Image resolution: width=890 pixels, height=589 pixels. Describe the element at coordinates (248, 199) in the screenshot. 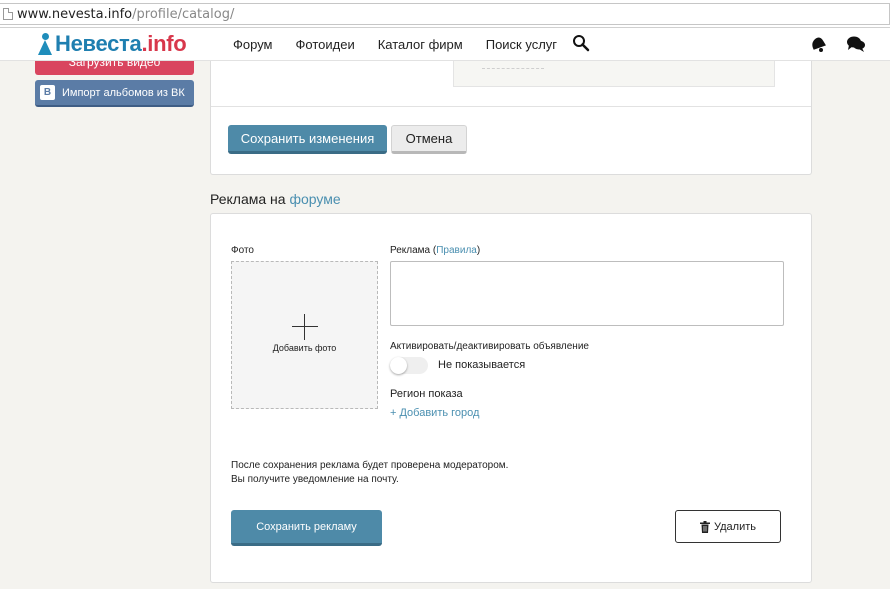

I see `ad-section-title-prefix: Реклама на` at that location.